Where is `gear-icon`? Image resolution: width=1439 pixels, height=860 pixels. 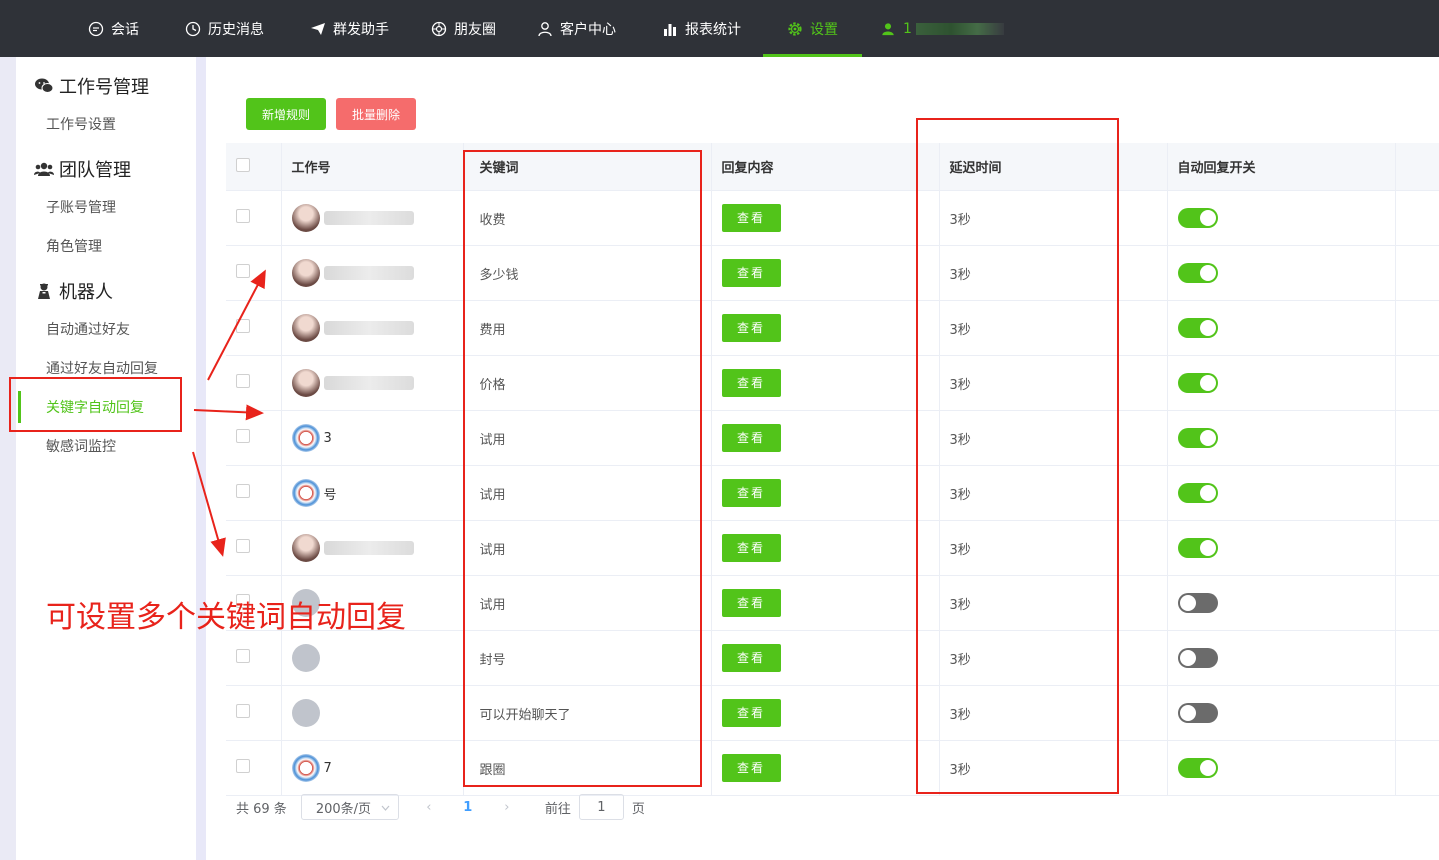 gear-icon is located at coordinates (795, 29).